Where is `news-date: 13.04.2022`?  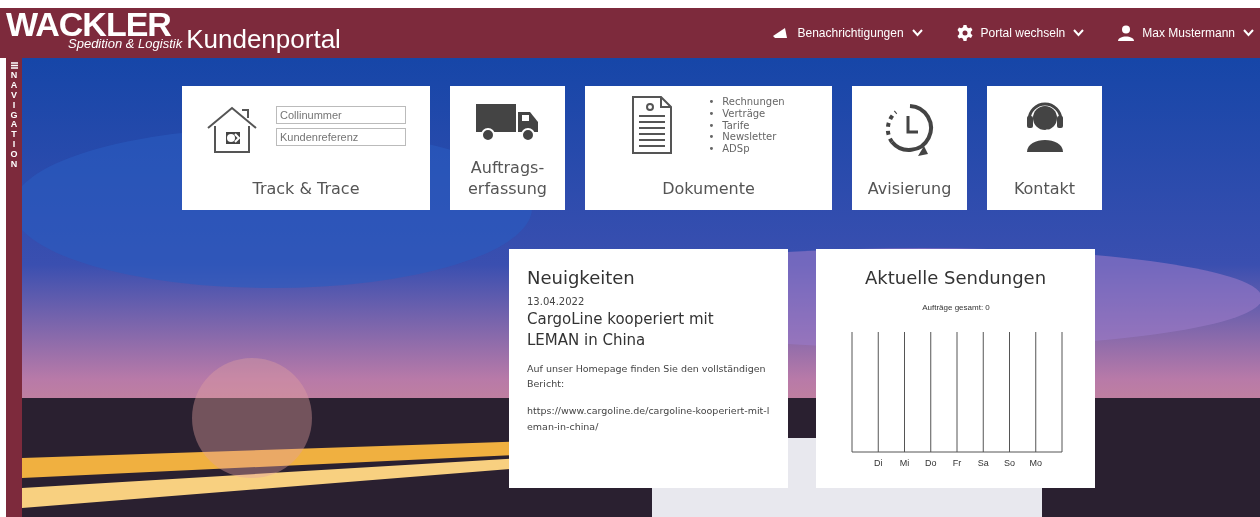
news-date: 13.04.2022 is located at coordinates (556, 301).